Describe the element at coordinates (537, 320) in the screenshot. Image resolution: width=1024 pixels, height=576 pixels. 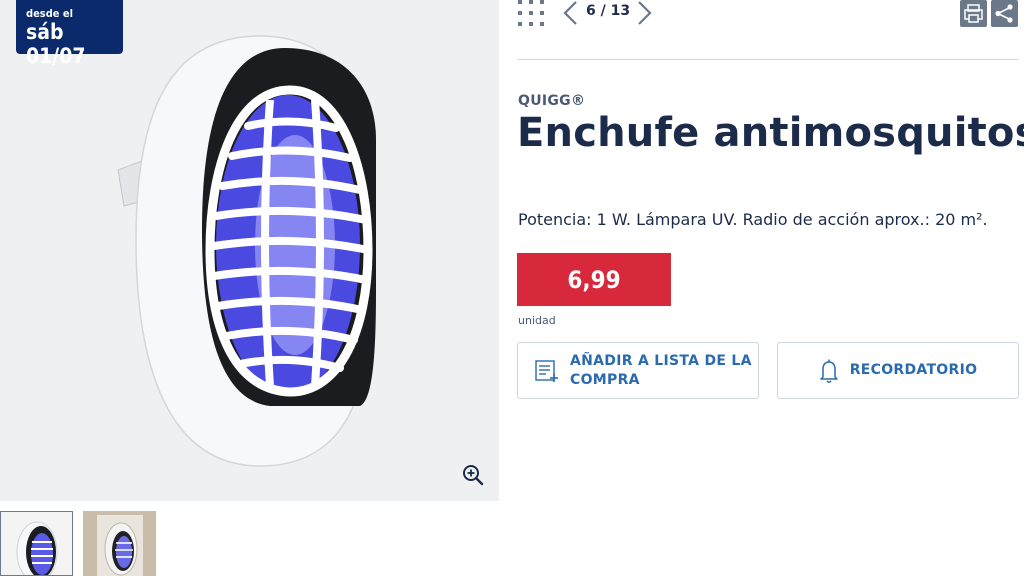
I see `price-unit: unidad` at that location.